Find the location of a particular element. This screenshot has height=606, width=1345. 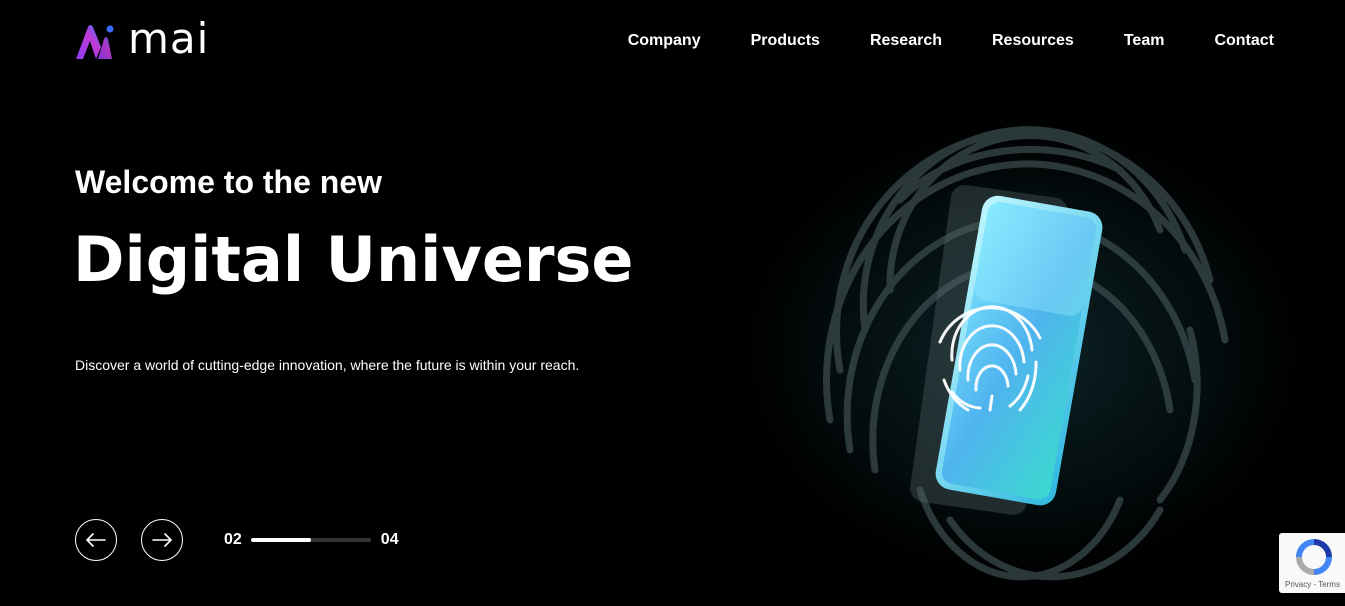

slide-progress-track is located at coordinates (310, 540).